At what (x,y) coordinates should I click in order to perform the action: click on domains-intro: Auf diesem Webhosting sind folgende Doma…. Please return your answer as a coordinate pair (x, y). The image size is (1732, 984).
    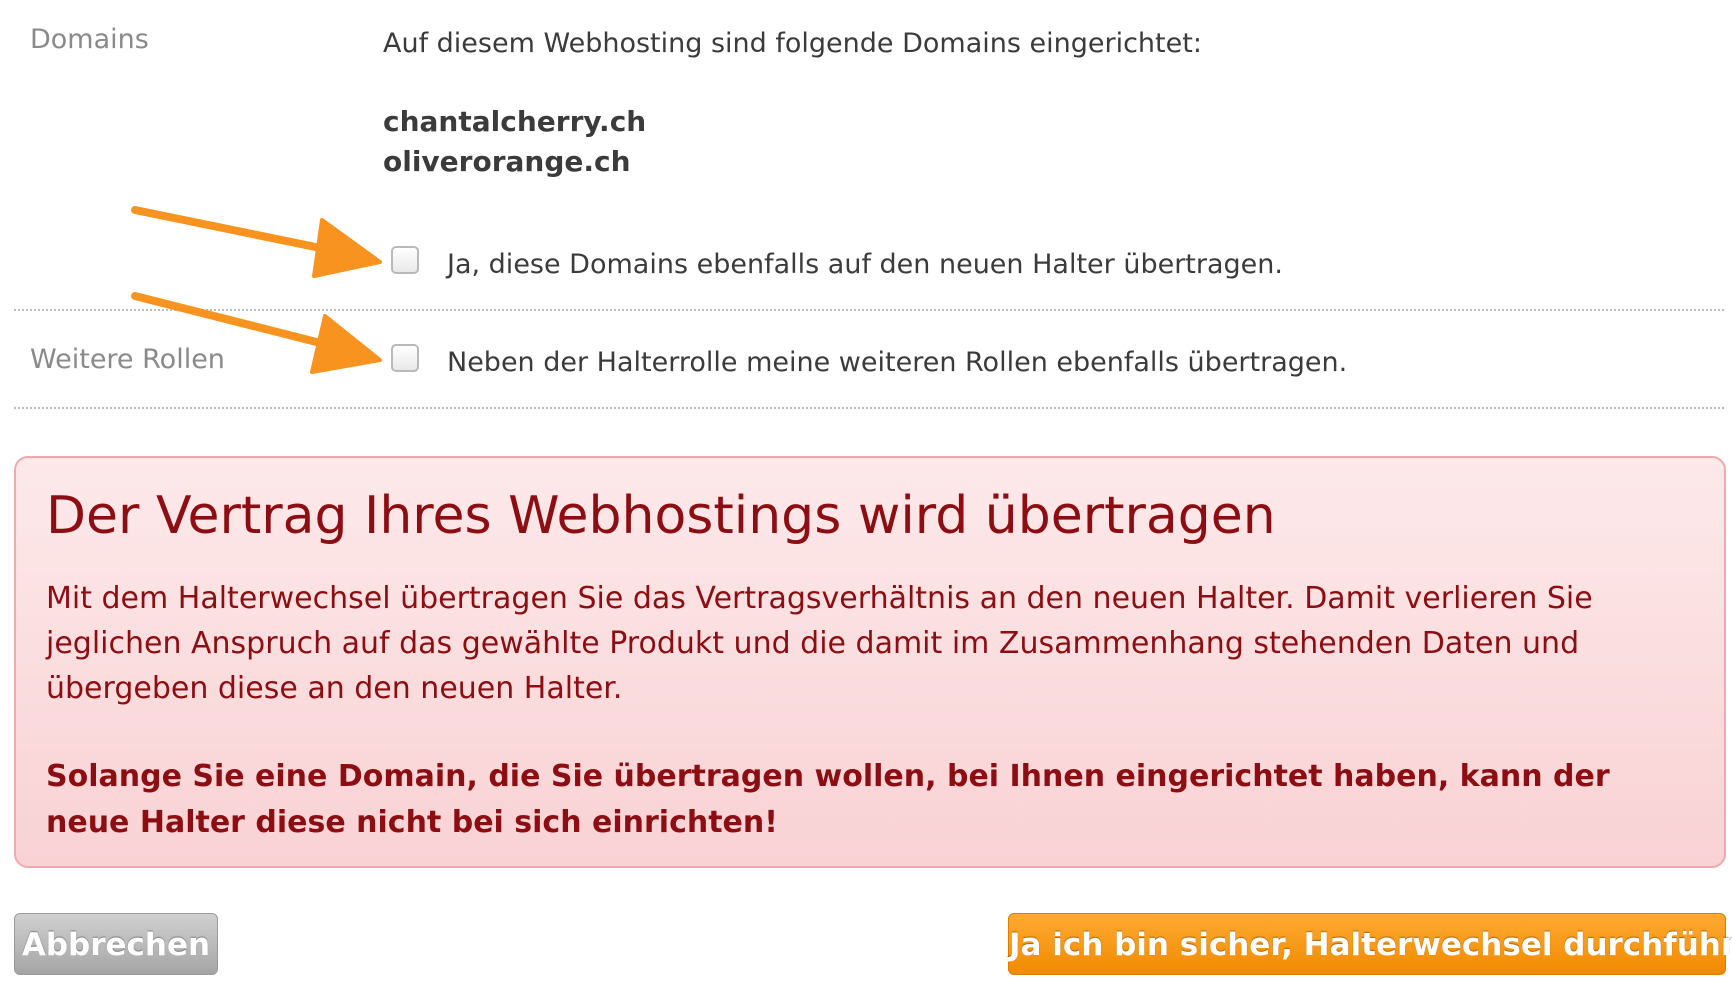
    Looking at the image, I should click on (792, 43).